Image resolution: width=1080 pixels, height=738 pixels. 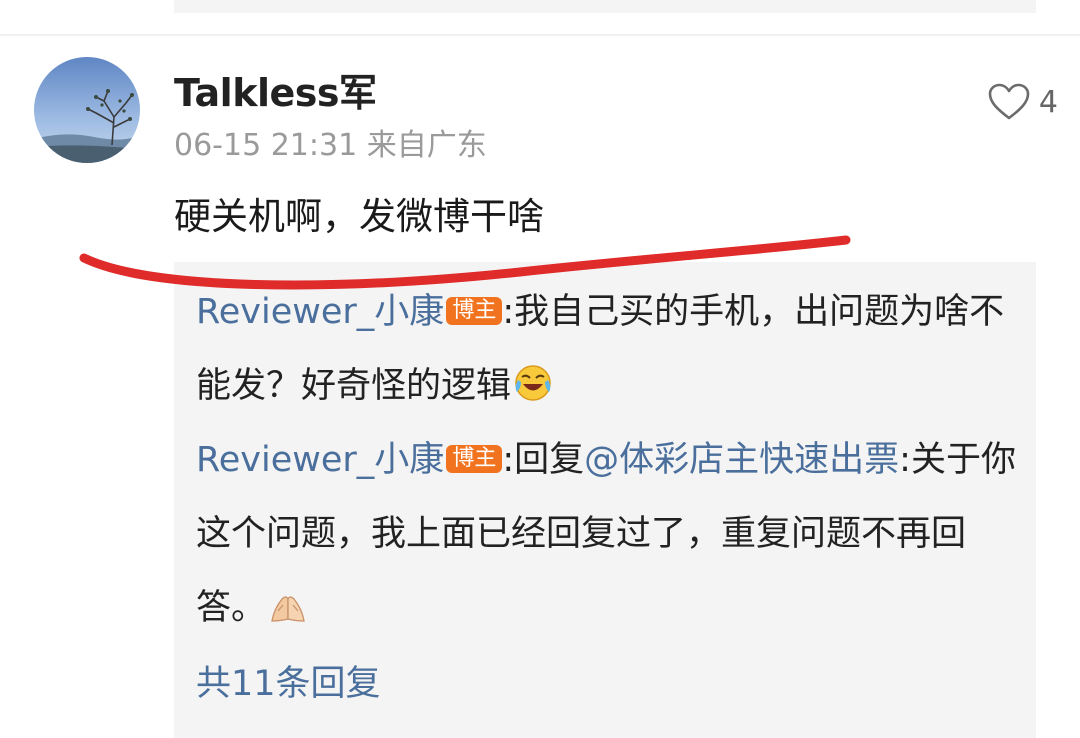 I want to click on heart-outline-icon, so click(x=1009, y=101).